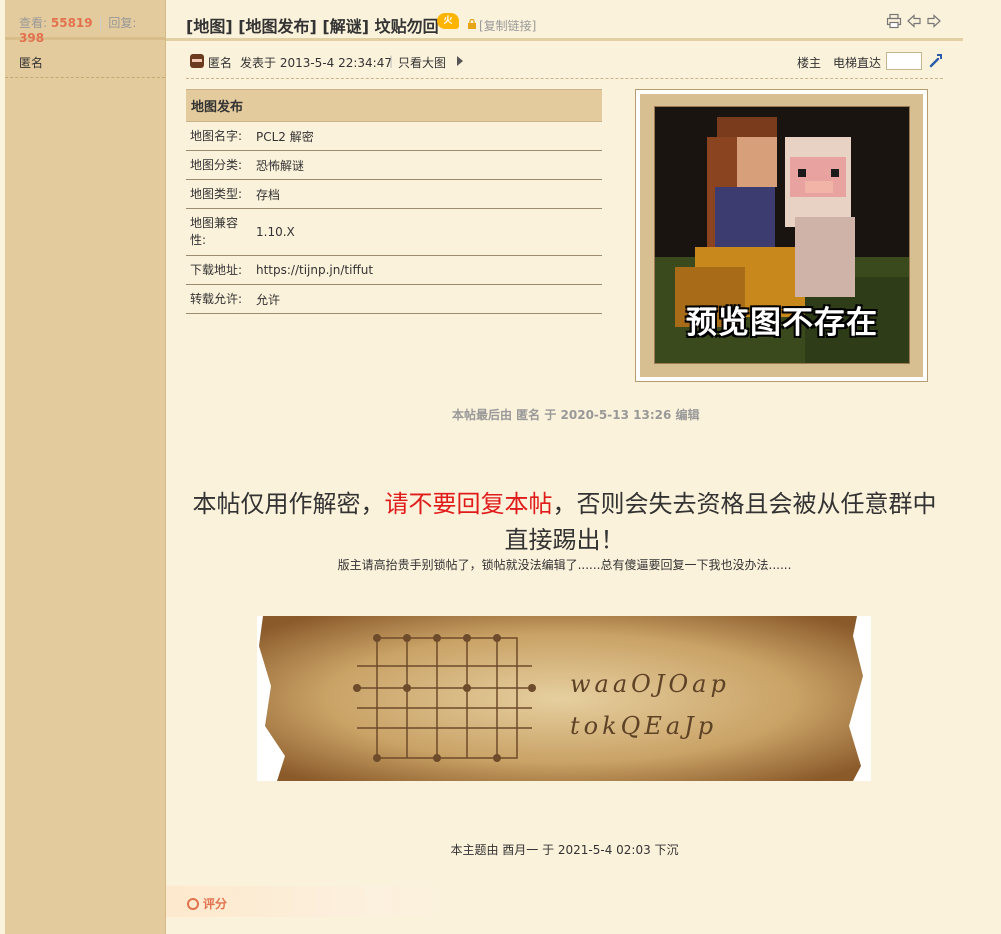  Describe the element at coordinates (427, 232) in the screenshot. I see `info-value: 1.10.X` at that location.